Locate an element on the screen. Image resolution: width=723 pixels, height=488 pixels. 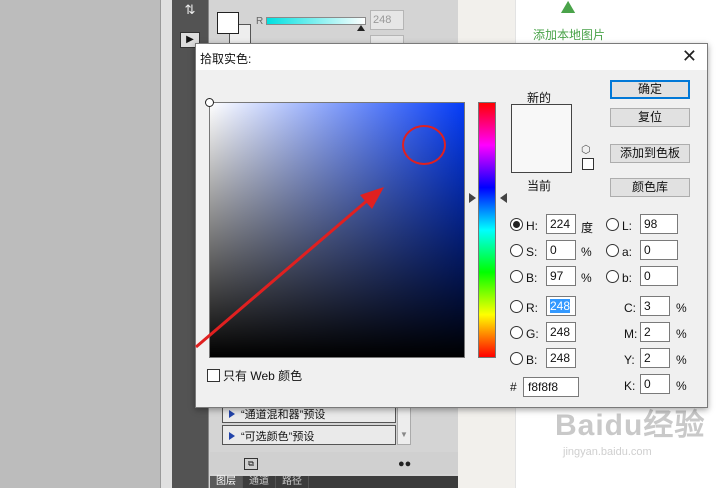
label-s: S: is located at coordinates (532, 252).